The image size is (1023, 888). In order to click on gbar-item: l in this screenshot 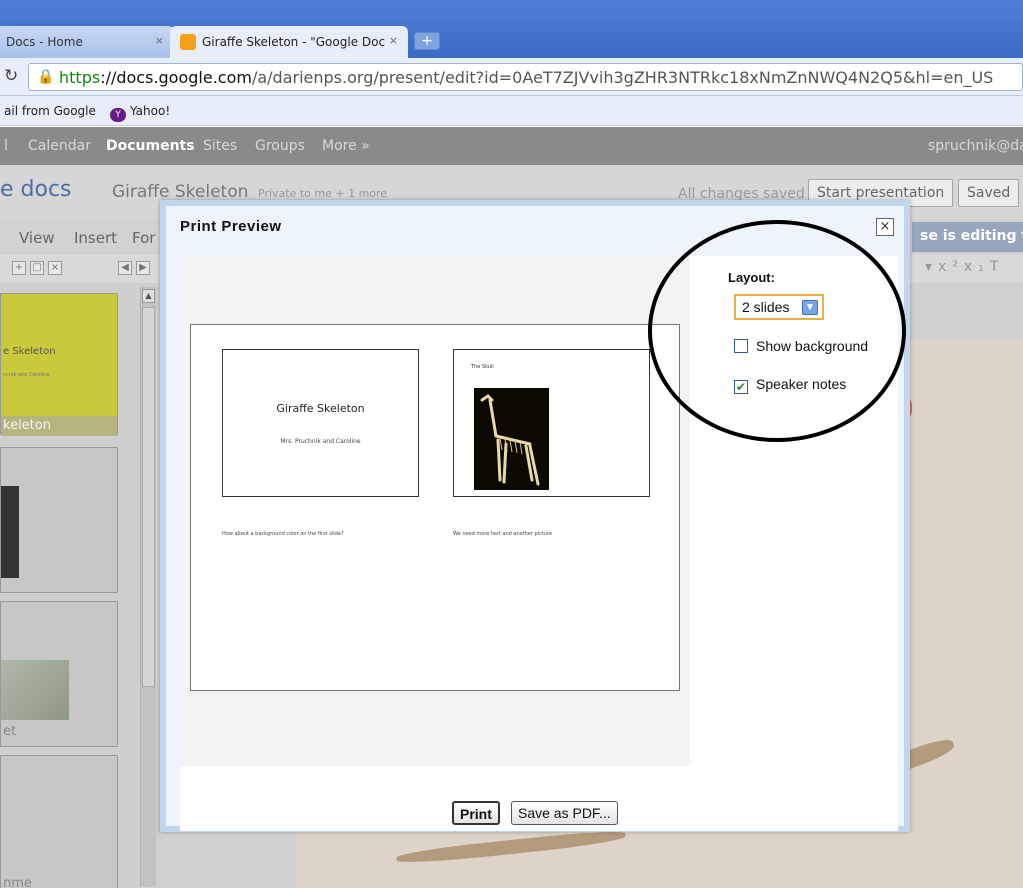, I will do `click(6, 146)`.